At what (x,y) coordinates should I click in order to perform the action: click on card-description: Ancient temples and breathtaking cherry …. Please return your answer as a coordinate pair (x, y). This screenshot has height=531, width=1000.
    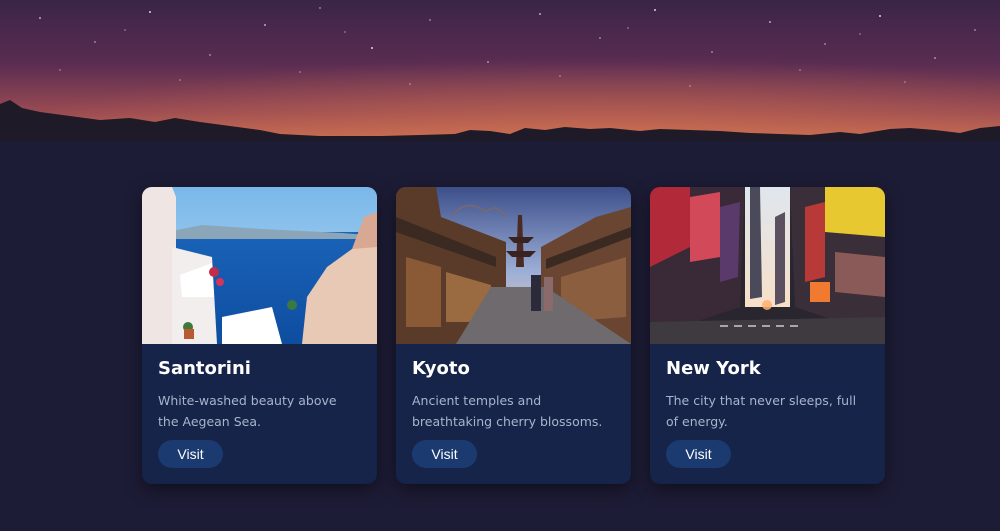
    Looking at the image, I should click on (507, 411).